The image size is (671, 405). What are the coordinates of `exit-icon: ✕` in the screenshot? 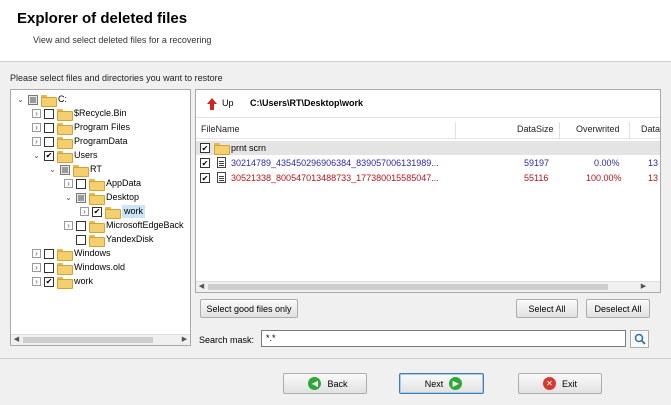 It's located at (549, 383).